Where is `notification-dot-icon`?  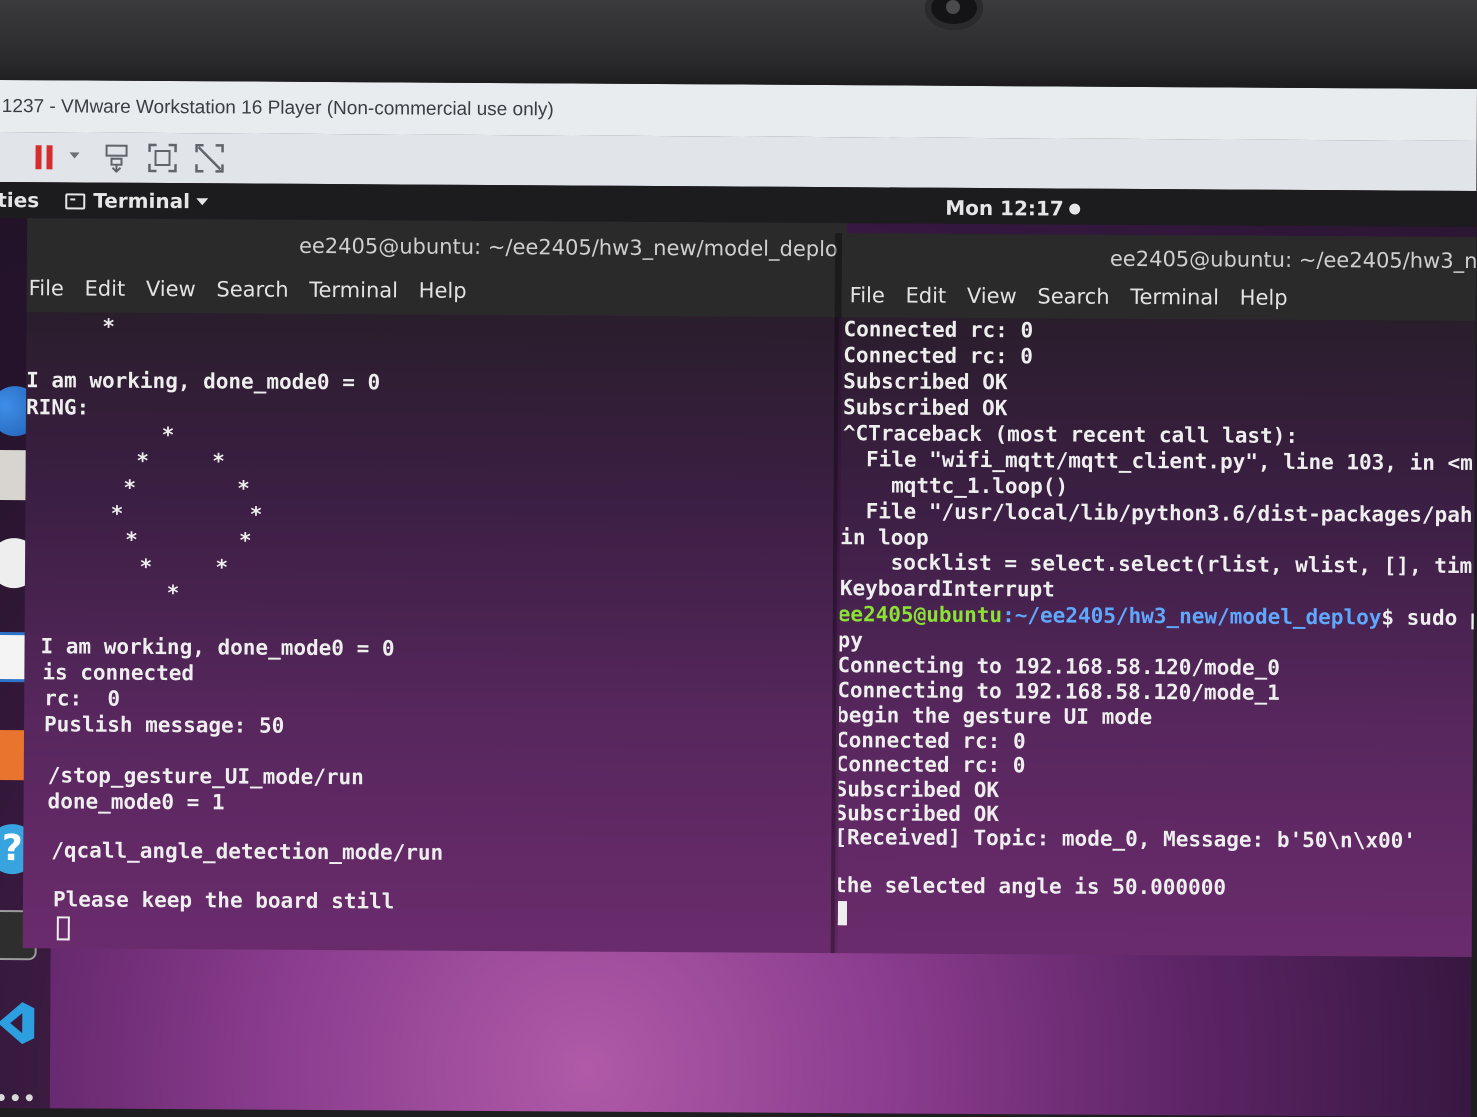
notification-dot-icon is located at coordinates (1074, 209).